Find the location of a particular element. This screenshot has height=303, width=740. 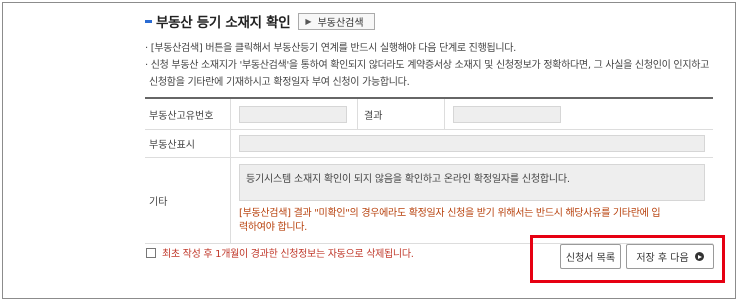

section-title: 부동산 등기 소재지 확인 is located at coordinates (223, 23).